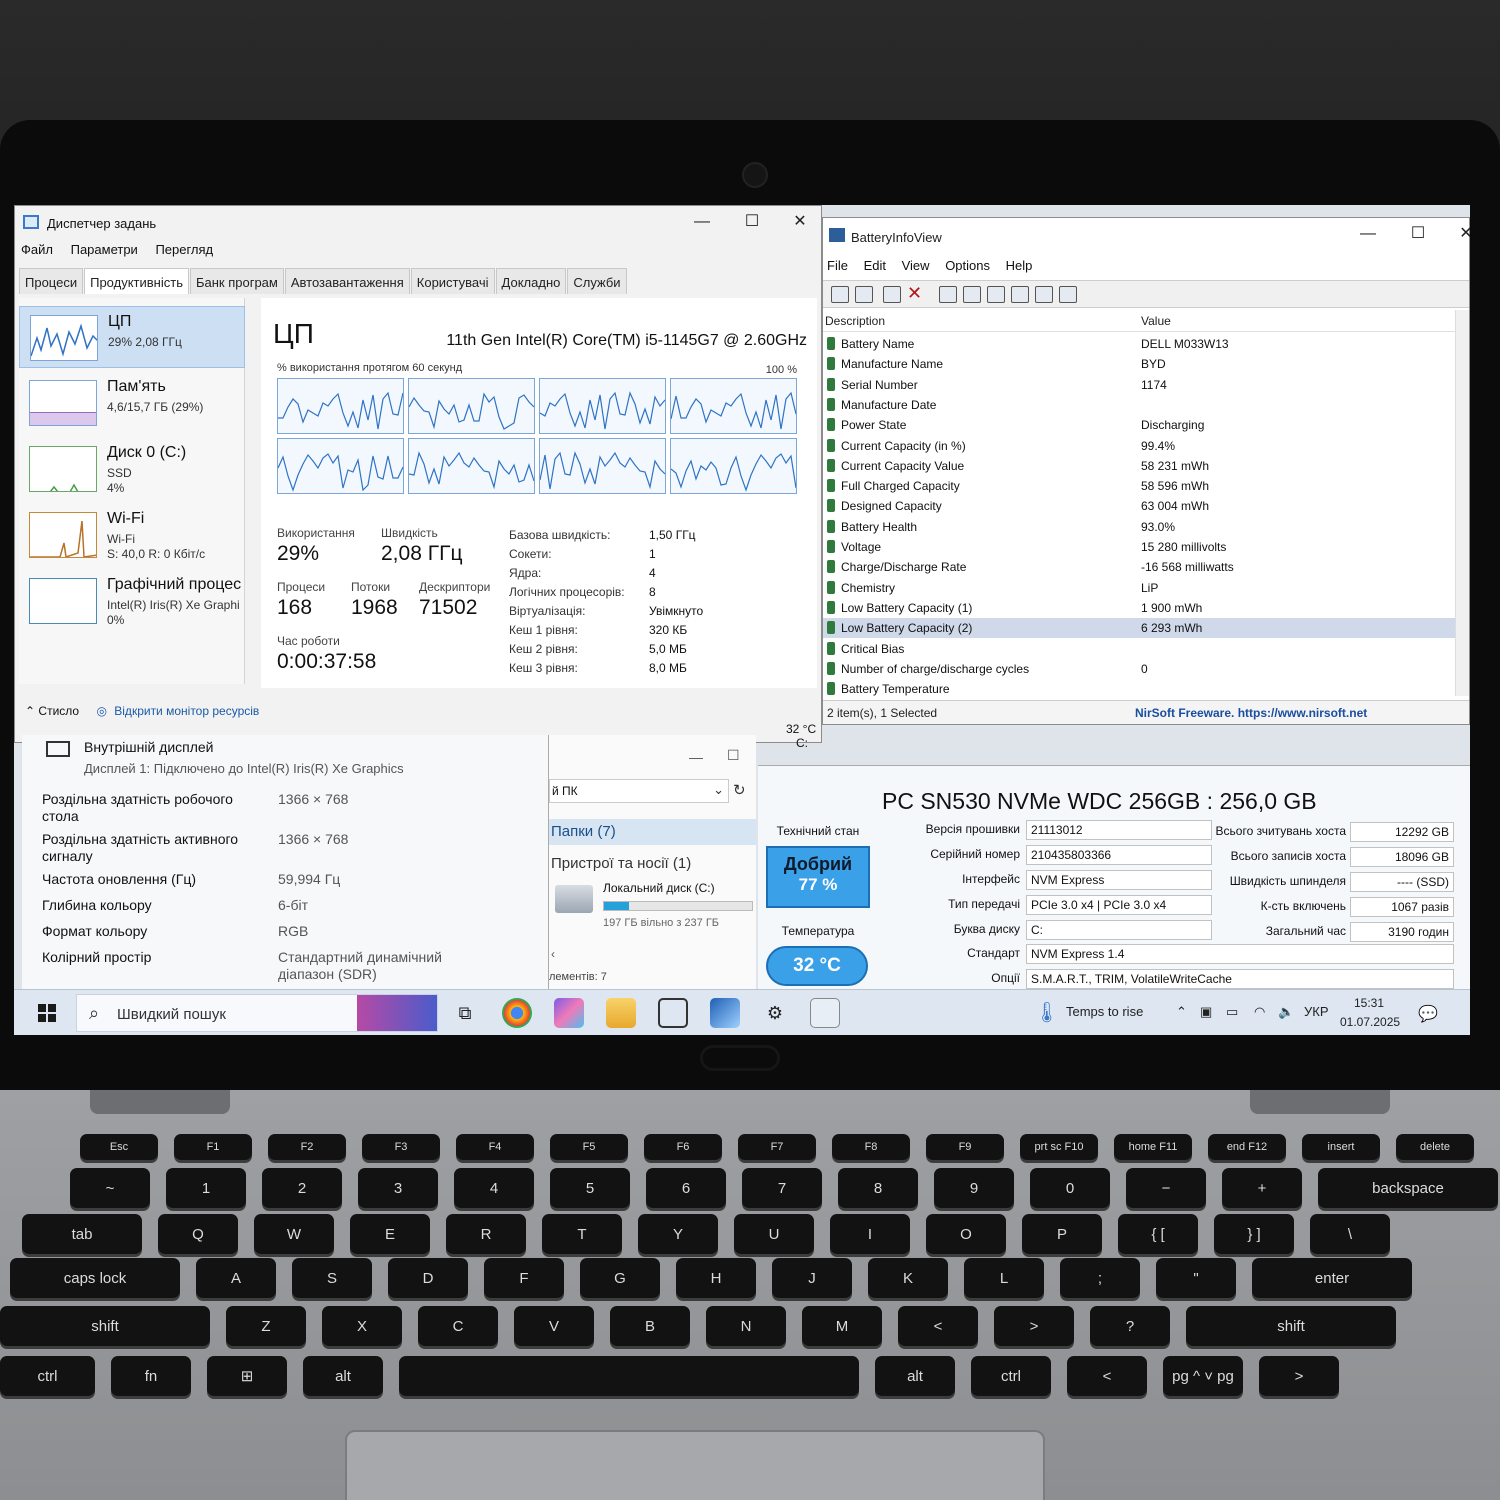 Image resolution: width=1500 pixels, height=1500 pixels. Describe the element at coordinates (871, 1147) in the screenshot. I see `key: F8` at that location.